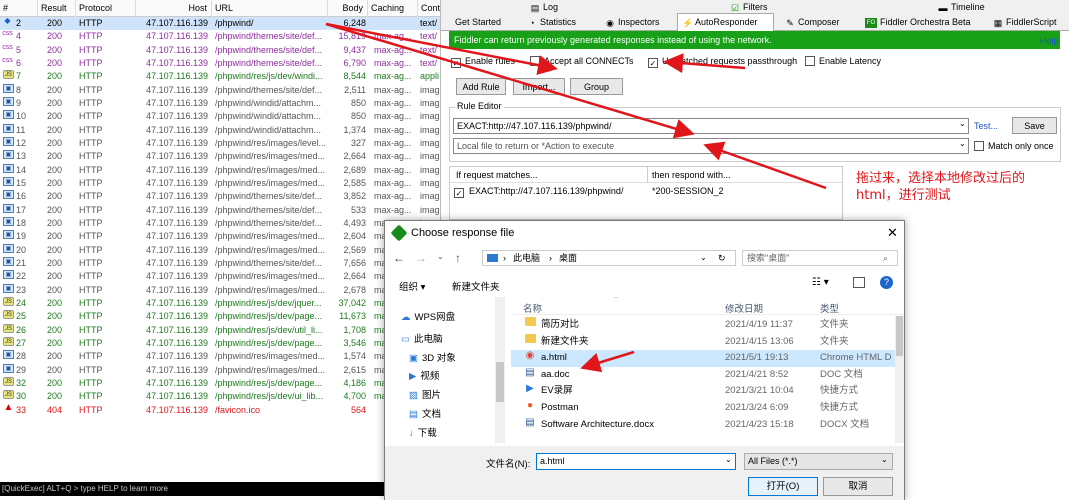 The image size is (1069, 500). I want to click on arrow-to-accept-connects, so click(441, 48).